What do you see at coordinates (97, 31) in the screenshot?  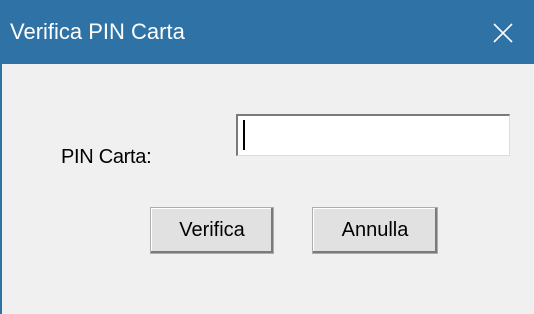 I see `window-title: Verifica PIN Carta` at bounding box center [97, 31].